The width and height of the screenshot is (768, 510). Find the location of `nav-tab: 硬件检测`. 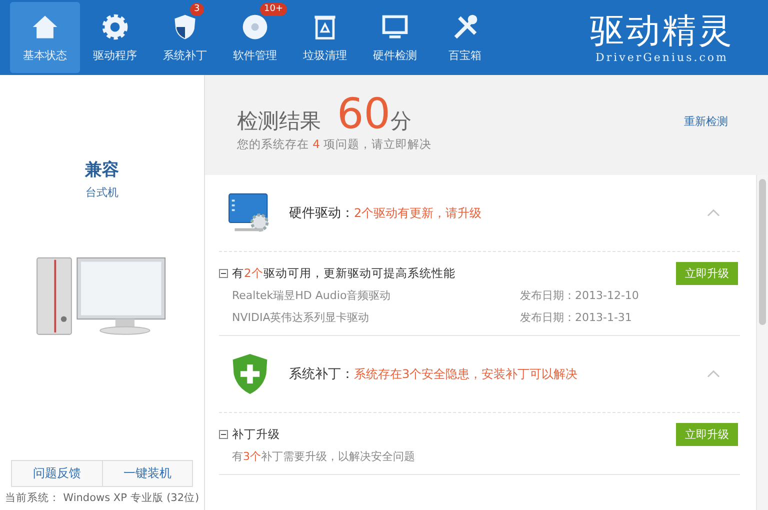

nav-tab: 硬件检测 is located at coordinates (395, 37).